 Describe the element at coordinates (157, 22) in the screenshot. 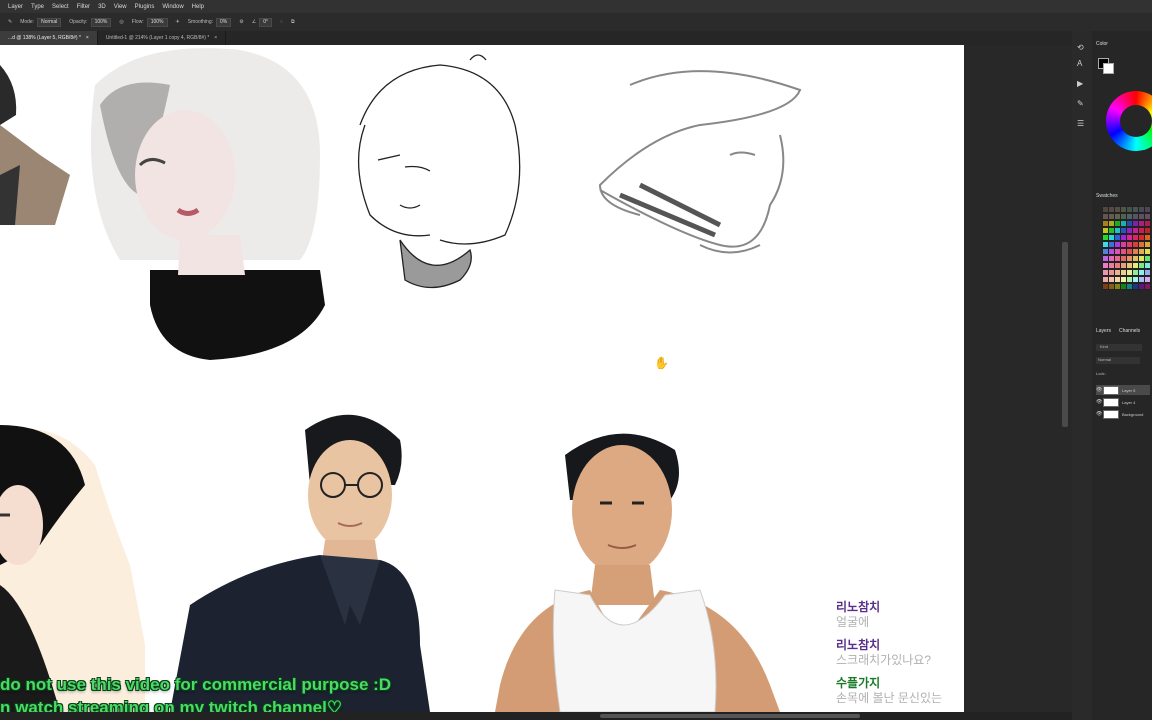

I see `flow-field: 100%` at that location.